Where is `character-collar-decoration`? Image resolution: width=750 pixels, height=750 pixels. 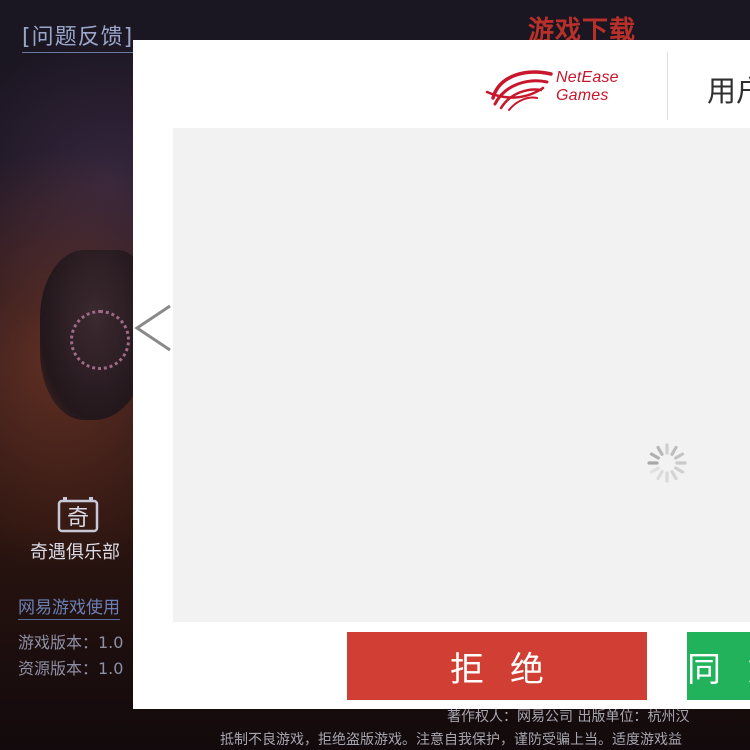 character-collar-decoration is located at coordinates (100, 340).